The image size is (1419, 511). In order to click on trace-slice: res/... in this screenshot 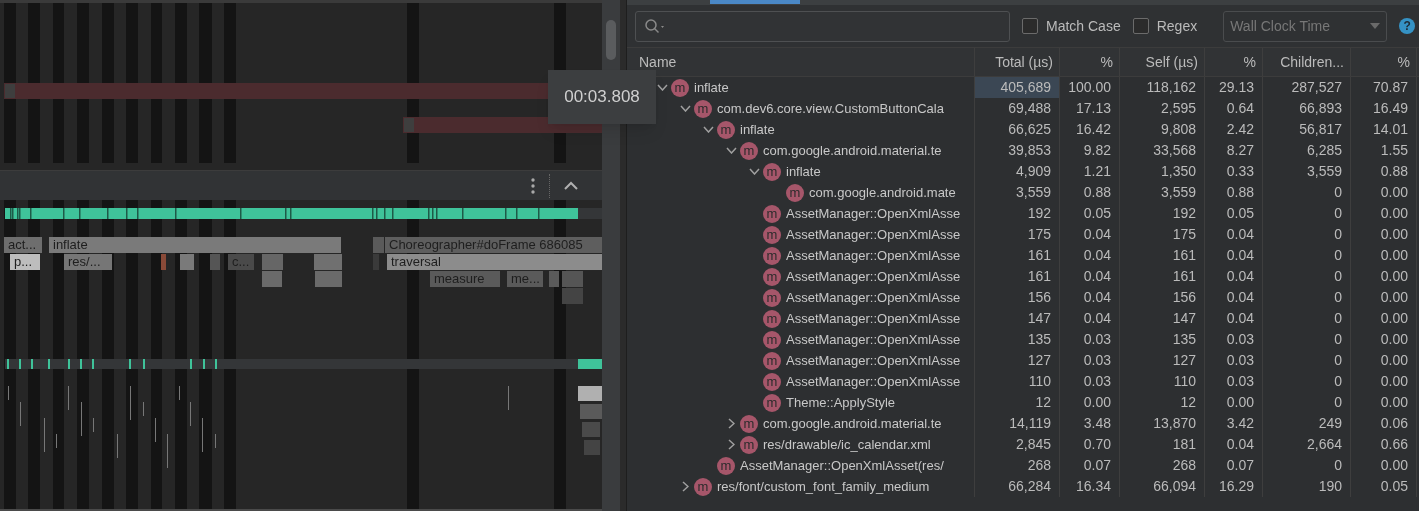, I will do `click(88, 262)`.